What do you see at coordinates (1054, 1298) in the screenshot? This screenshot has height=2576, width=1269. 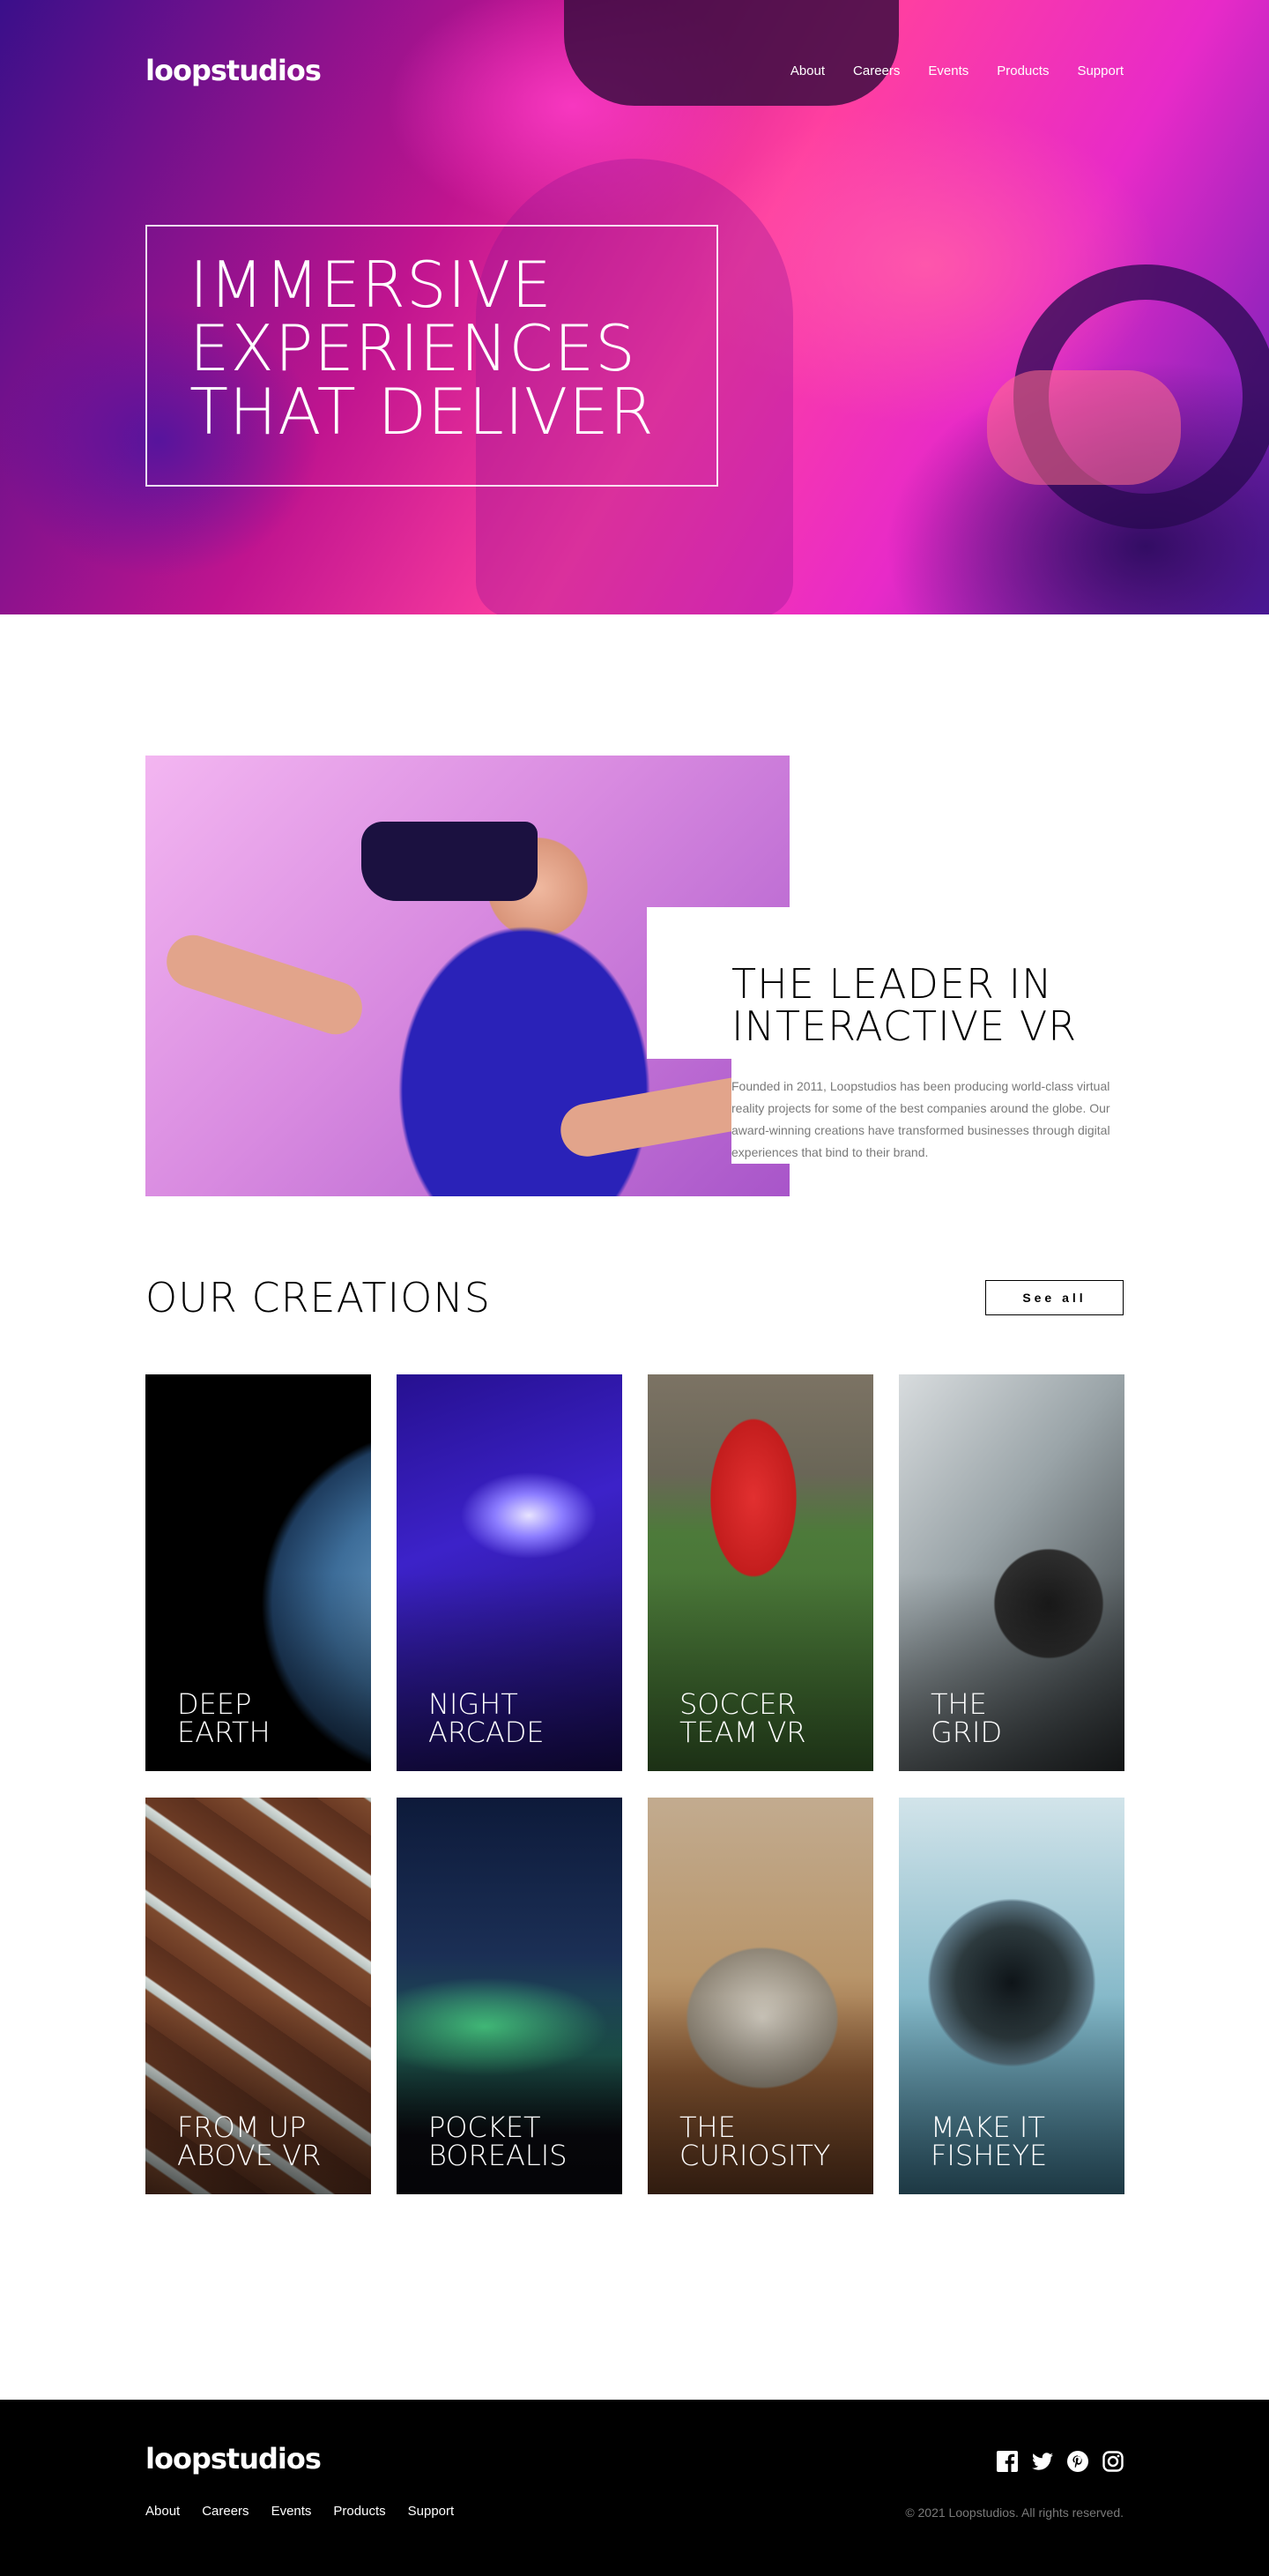 I see `see-all-button: See all` at bounding box center [1054, 1298].